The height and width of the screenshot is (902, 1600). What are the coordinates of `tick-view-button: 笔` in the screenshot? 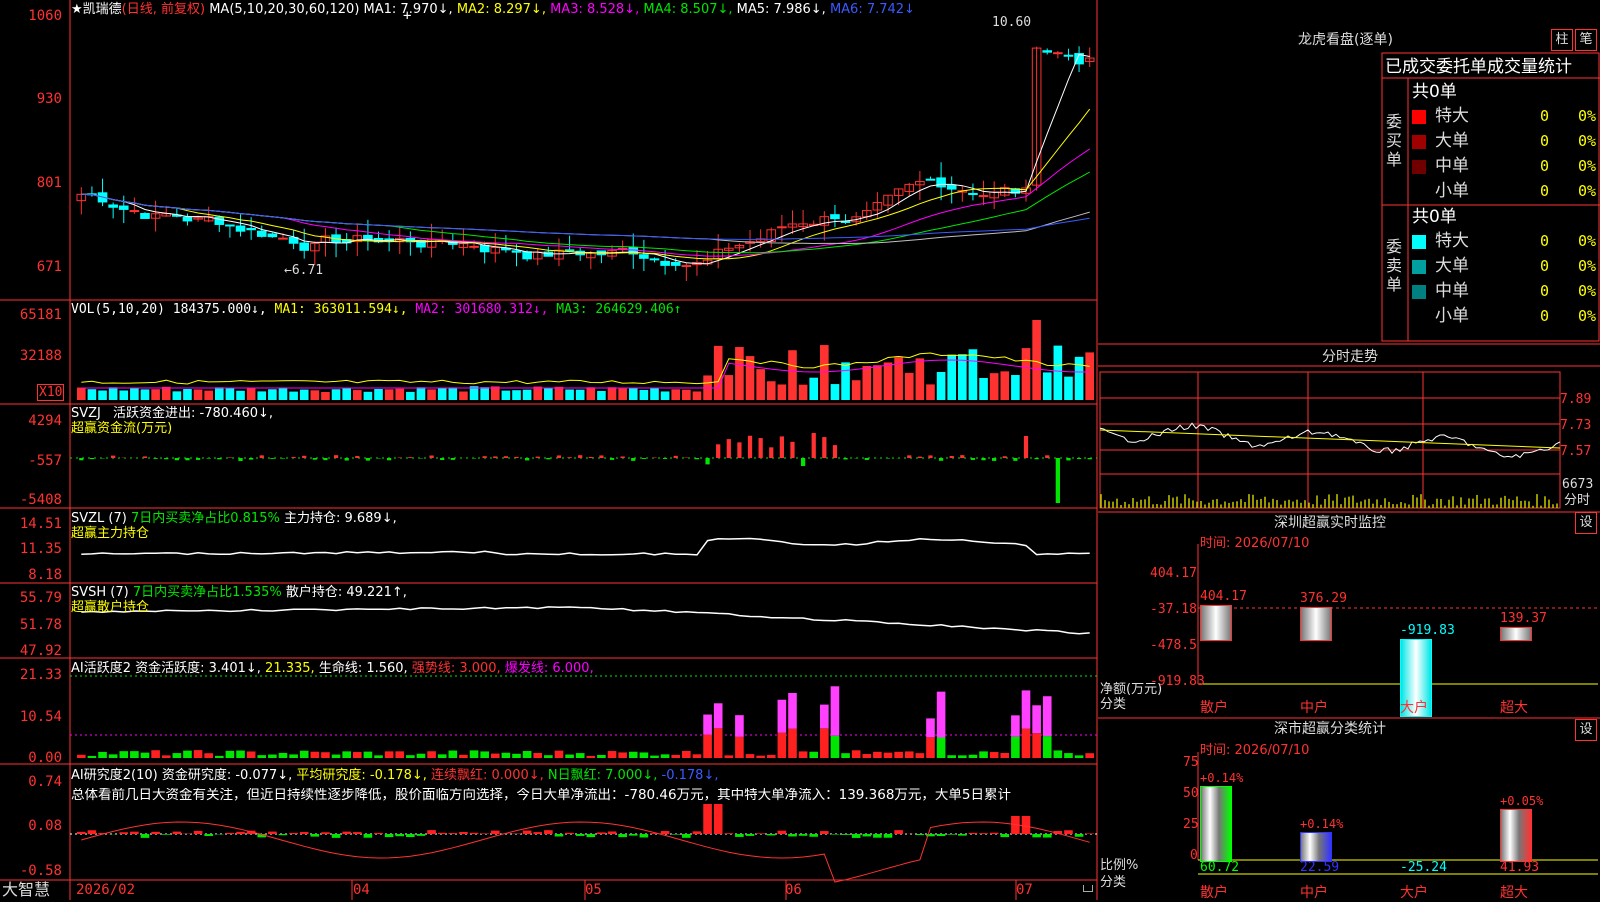 It's located at (1586, 40).